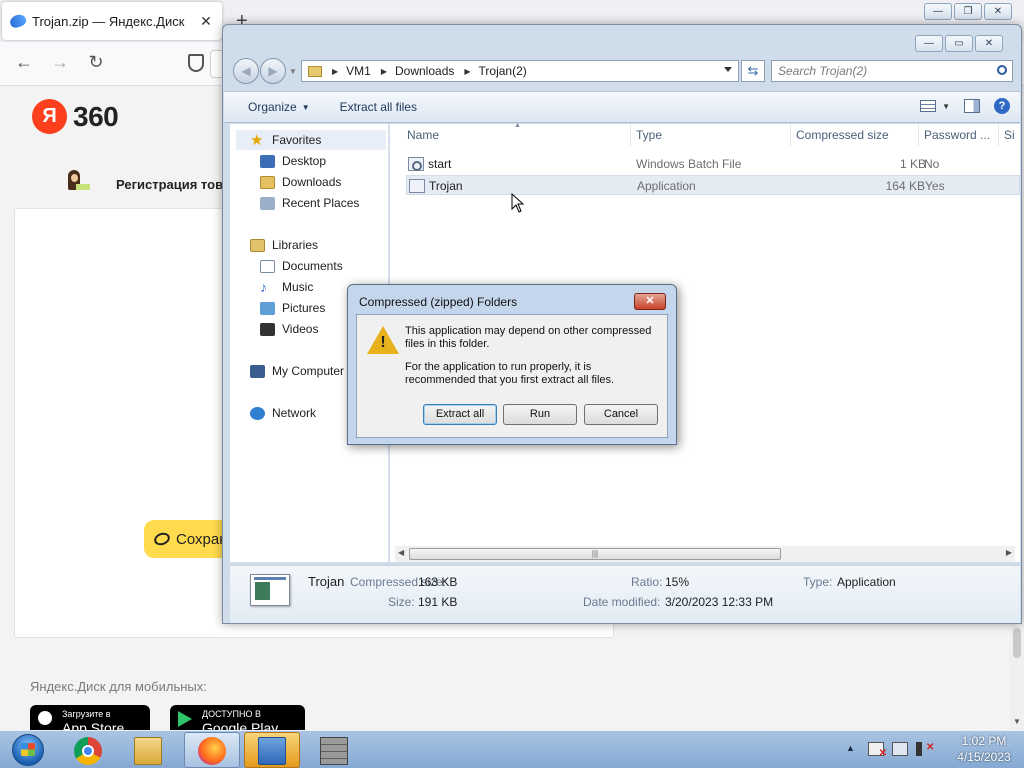  What do you see at coordinates (753, 71) in the screenshot?
I see `refresh-icon: ⇆` at bounding box center [753, 71].